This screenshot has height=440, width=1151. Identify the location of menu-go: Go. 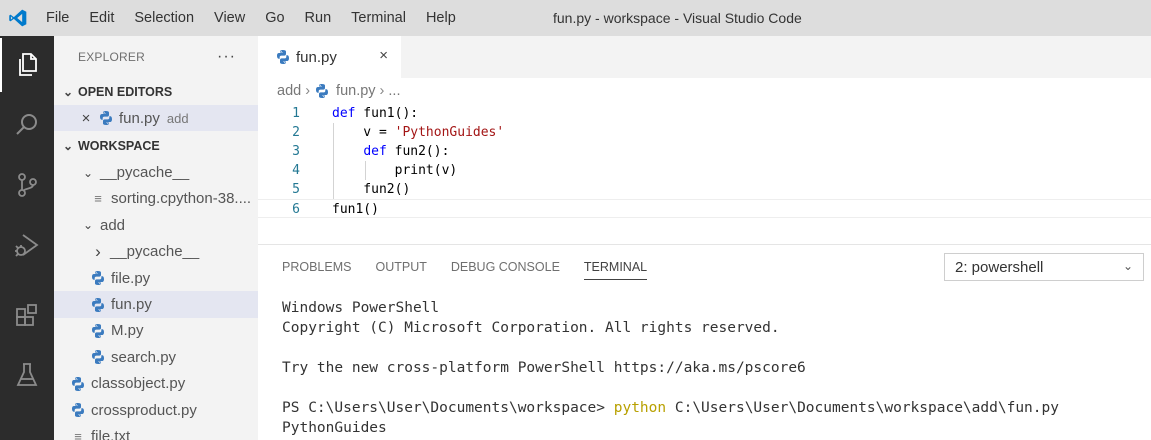
(274, 18).